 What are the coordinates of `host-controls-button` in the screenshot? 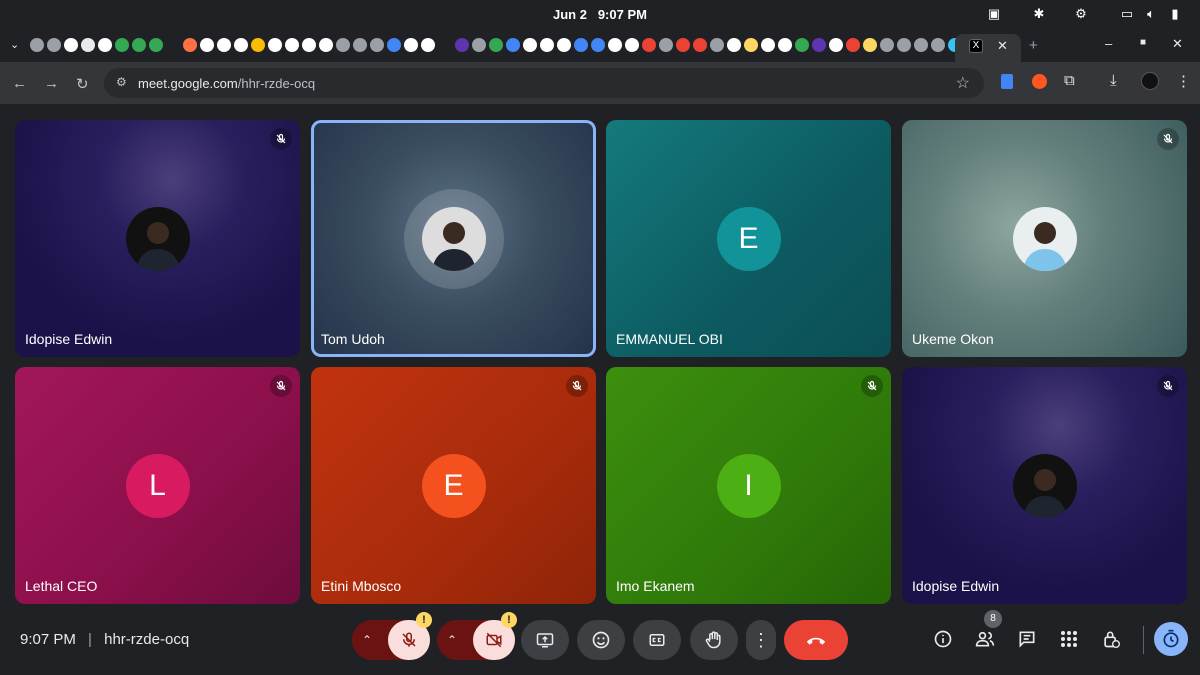 It's located at (1111, 639).